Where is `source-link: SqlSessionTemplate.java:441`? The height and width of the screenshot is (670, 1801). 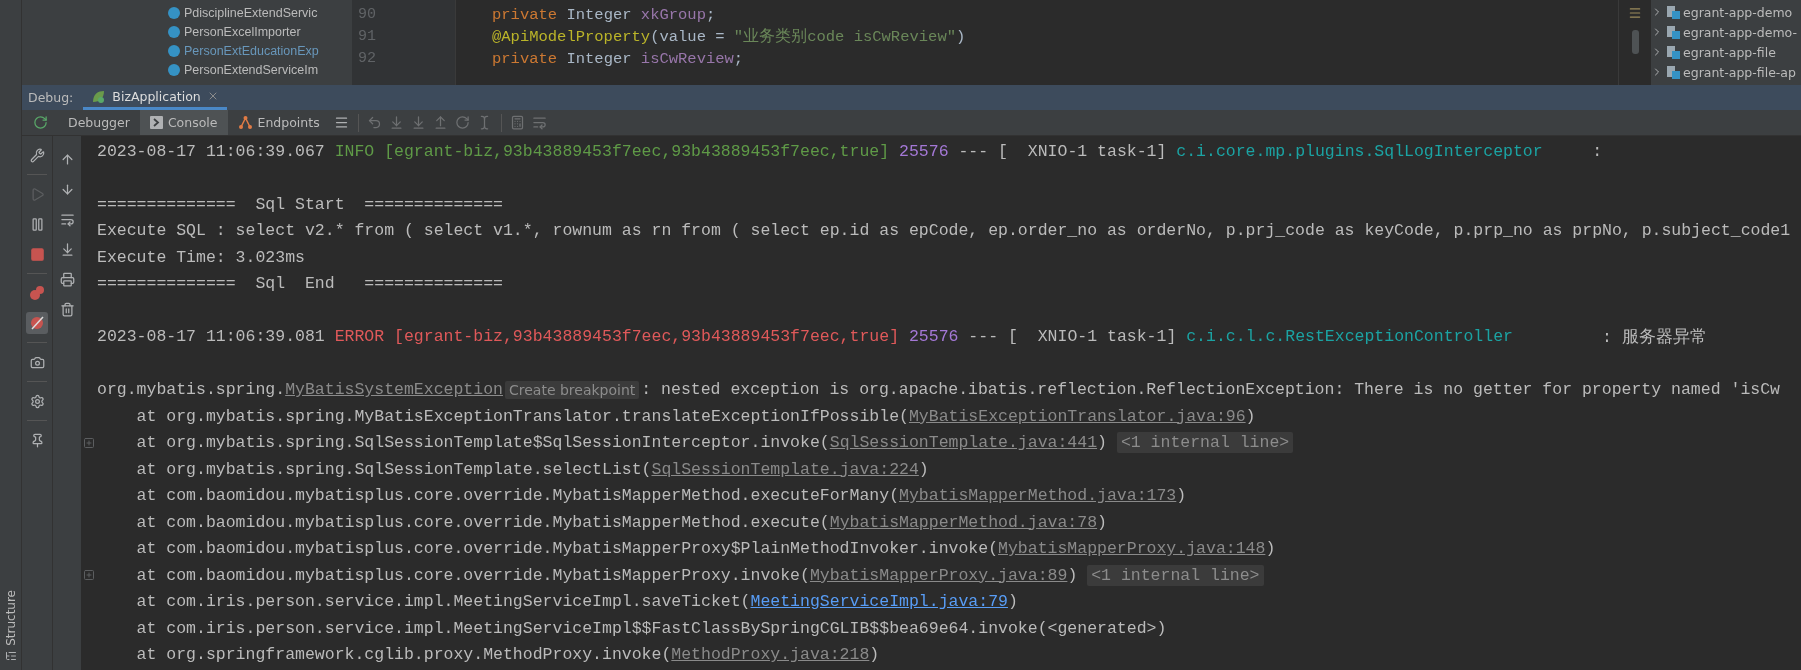
source-link: SqlSessionTemplate.java:441 is located at coordinates (963, 443).